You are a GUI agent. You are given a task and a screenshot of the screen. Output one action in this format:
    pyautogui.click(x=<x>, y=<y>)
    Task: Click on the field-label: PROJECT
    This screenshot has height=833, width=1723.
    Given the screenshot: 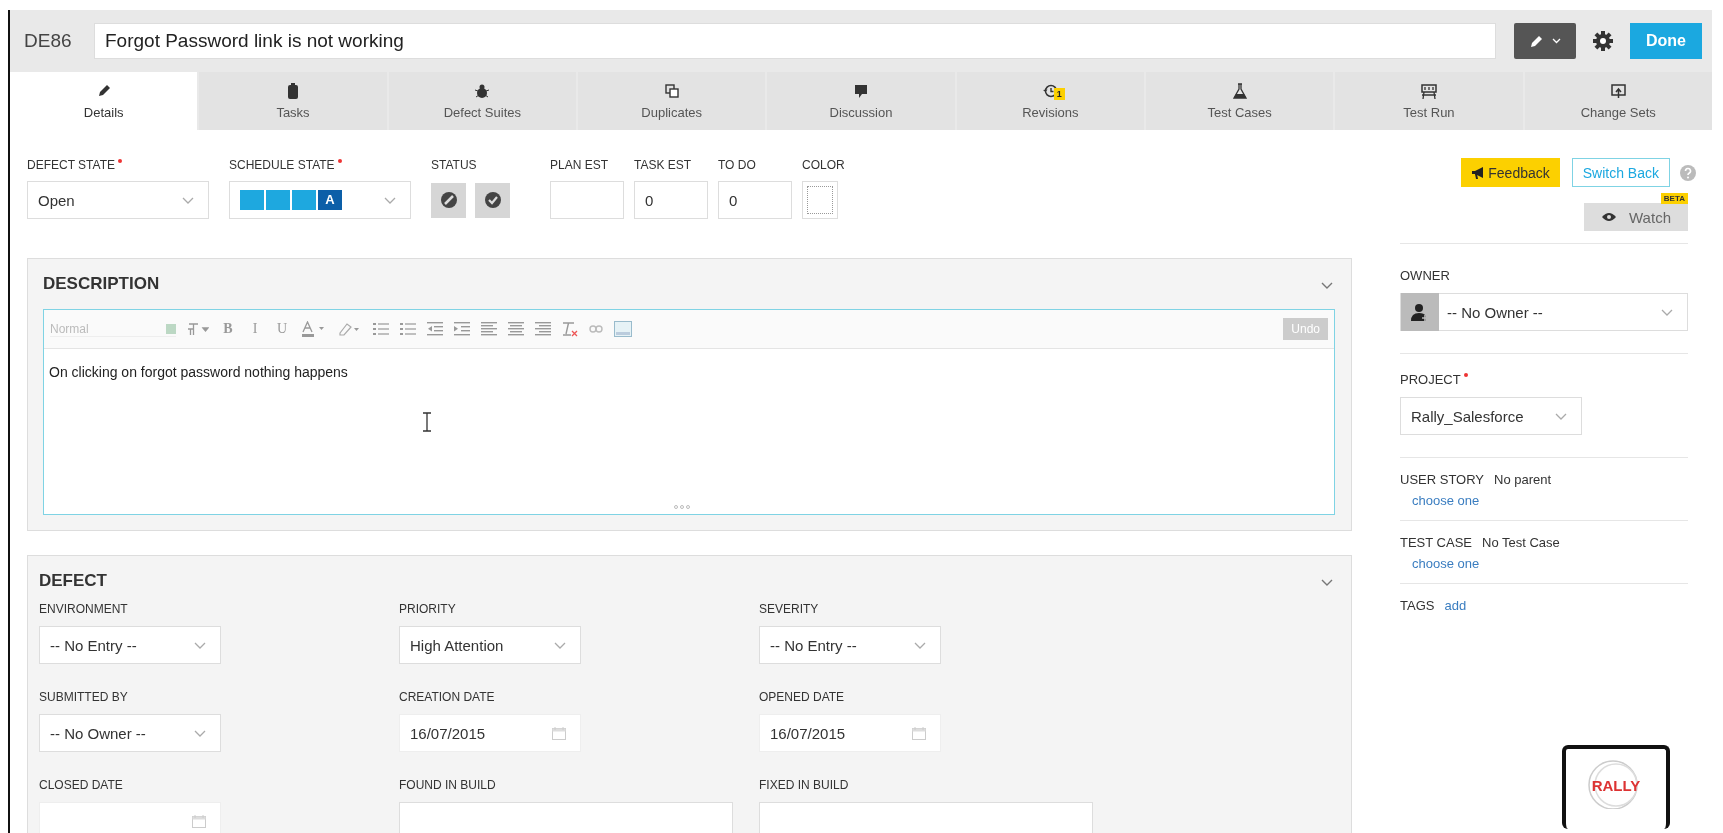 What is the action you would take?
    pyautogui.click(x=1544, y=379)
    